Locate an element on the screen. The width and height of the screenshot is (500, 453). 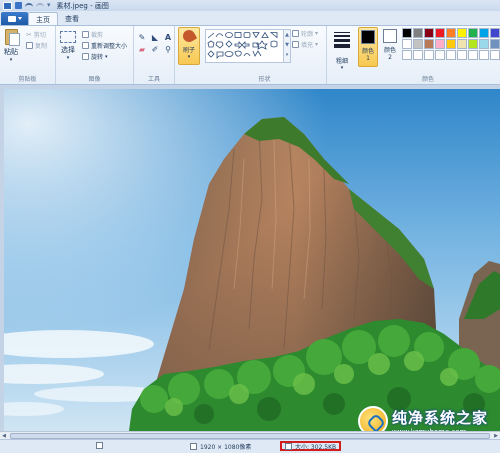
line-thick-icon is located at coordinates (342, 40).